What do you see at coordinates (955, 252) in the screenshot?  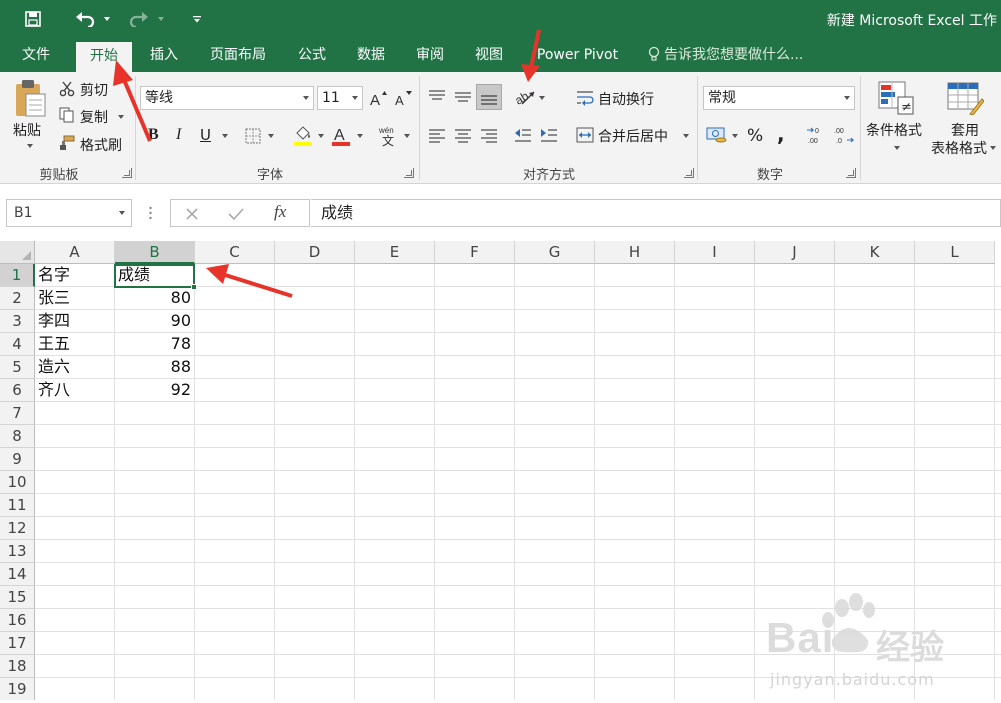 I see `column-header-l: L` at bounding box center [955, 252].